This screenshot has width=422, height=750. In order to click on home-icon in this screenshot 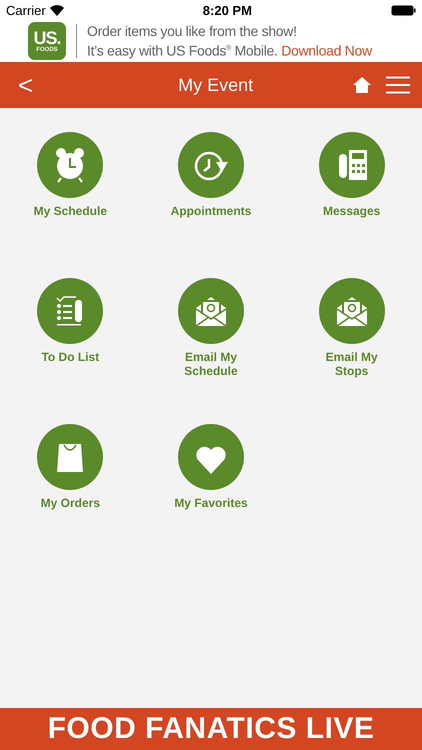, I will do `click(362, 85)`.